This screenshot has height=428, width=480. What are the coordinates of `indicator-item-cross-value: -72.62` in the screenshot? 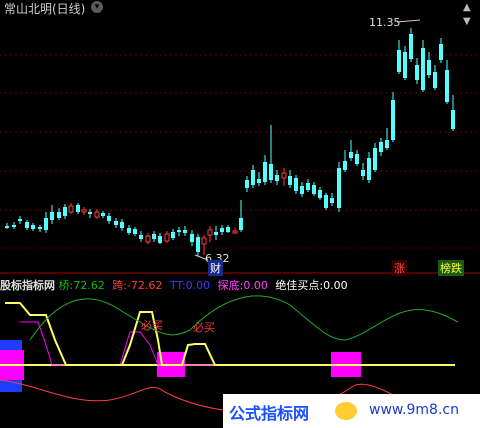 It's located at (144, 285).